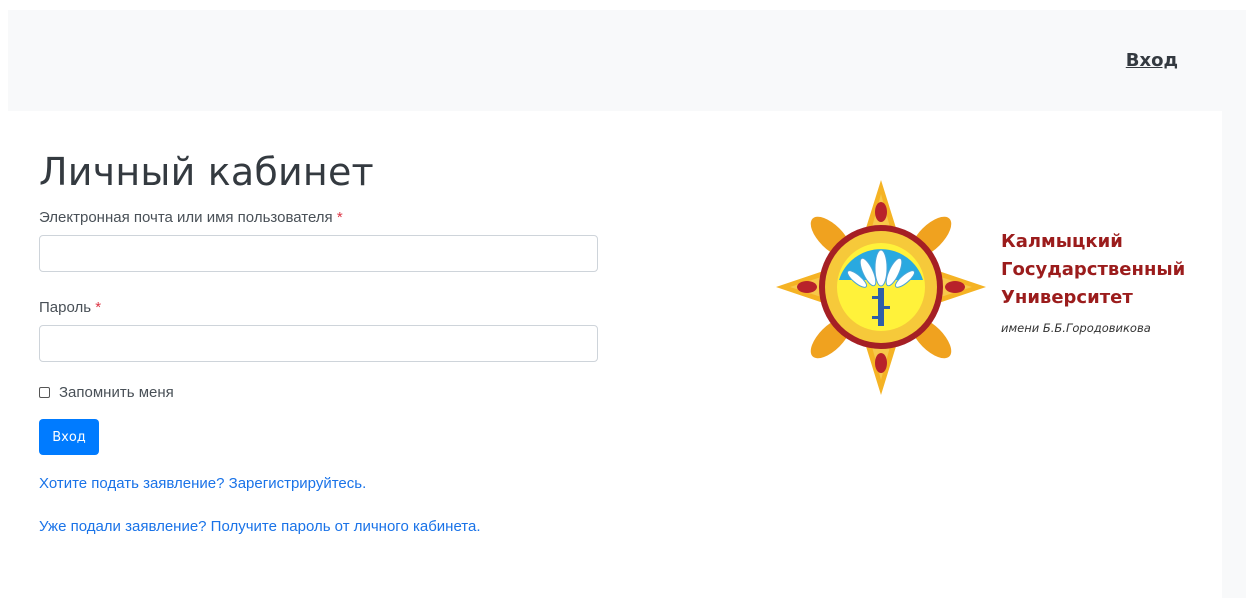  I want to click on nav-login-link: Вход, so click(1152, 60).